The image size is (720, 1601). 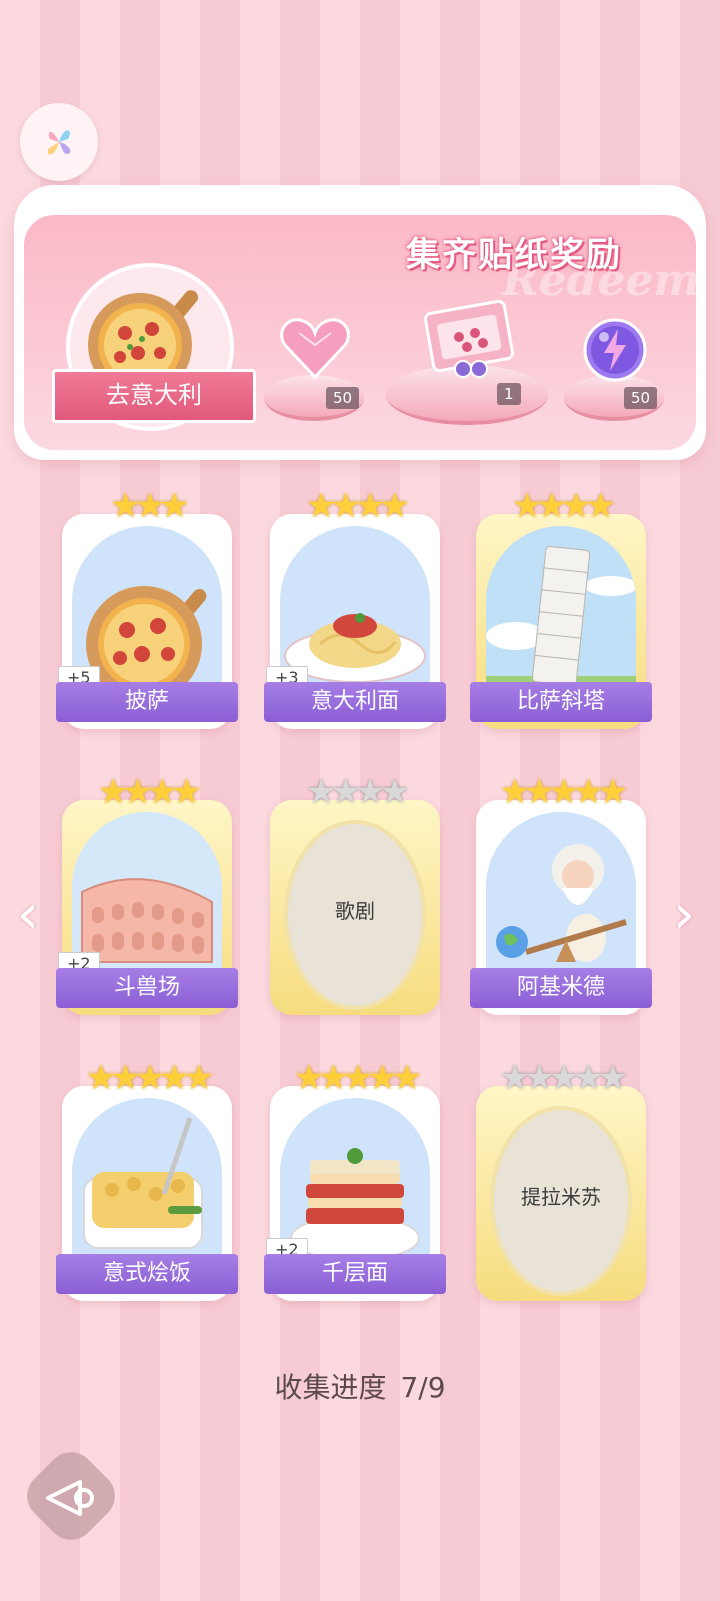 I want to click on collection-progress: 收集进度 7/9, so click(x=360, y=1386).